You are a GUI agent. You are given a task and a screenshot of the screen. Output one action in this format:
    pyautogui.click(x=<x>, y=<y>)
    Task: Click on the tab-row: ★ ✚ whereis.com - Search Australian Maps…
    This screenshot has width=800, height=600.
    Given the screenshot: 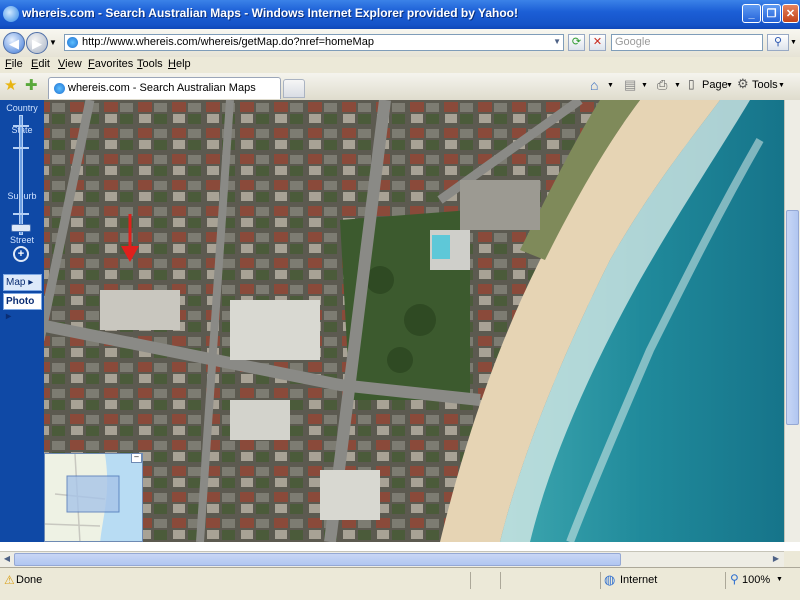 What is the action you would take?
    pyautogui.click(x=400, y=87)
    